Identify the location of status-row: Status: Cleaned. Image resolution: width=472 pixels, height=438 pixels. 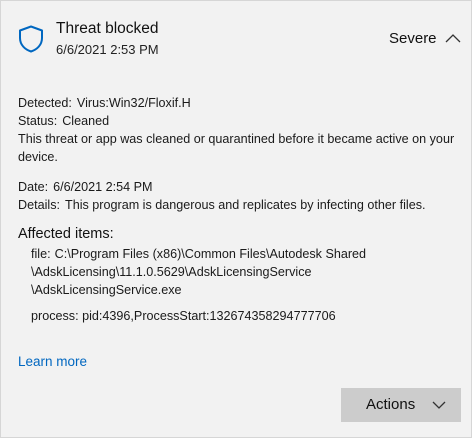
(63, 121).